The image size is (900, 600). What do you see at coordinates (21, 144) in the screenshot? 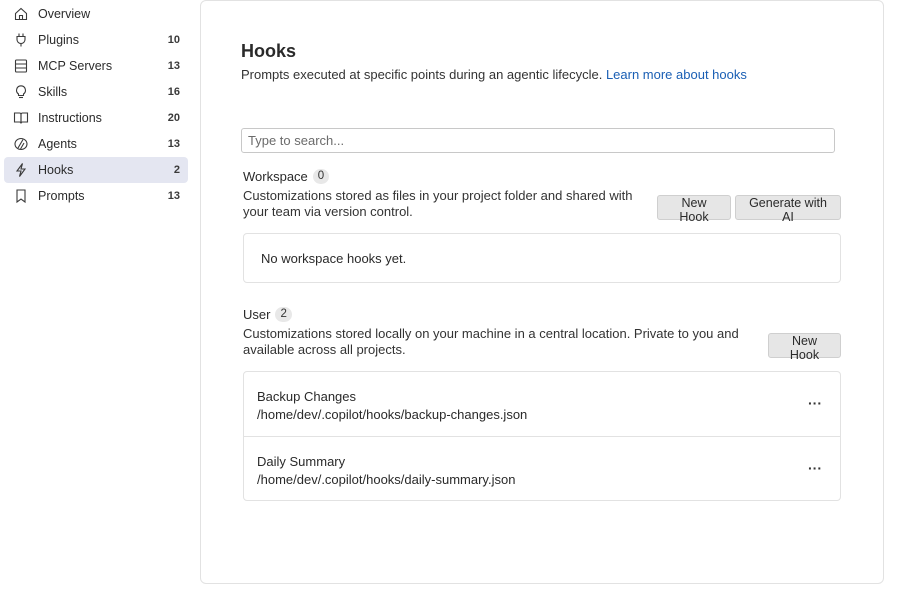
I see `agent-icon` at bounding box center [21, 144].